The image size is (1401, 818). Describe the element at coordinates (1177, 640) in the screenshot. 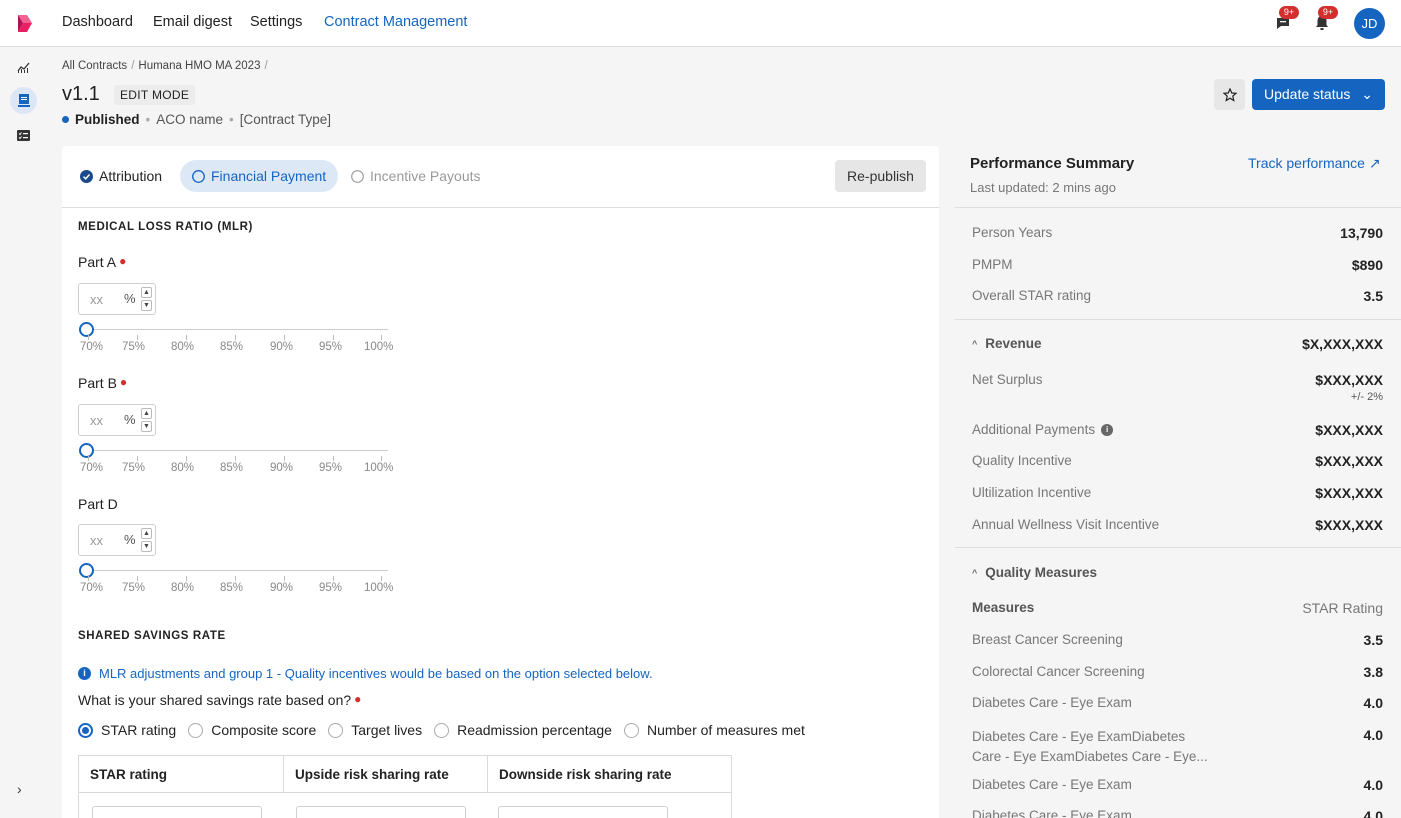

I see `measure-row: Breast Cancer Screening 3.5` at that location.